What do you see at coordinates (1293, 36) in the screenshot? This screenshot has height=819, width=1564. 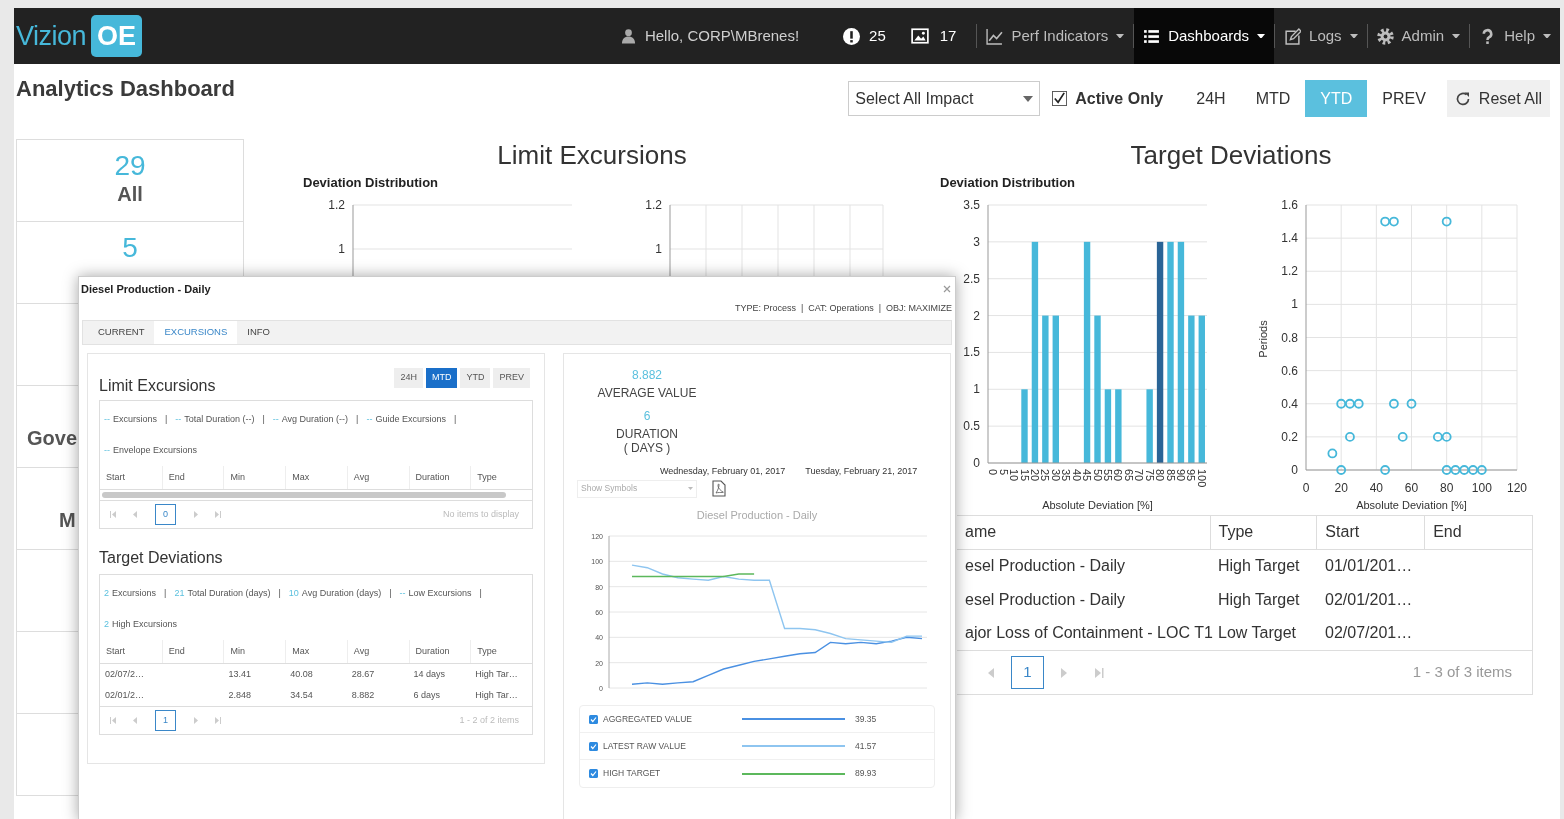 I see `edit-icon` at bounding box center [1293, 36].